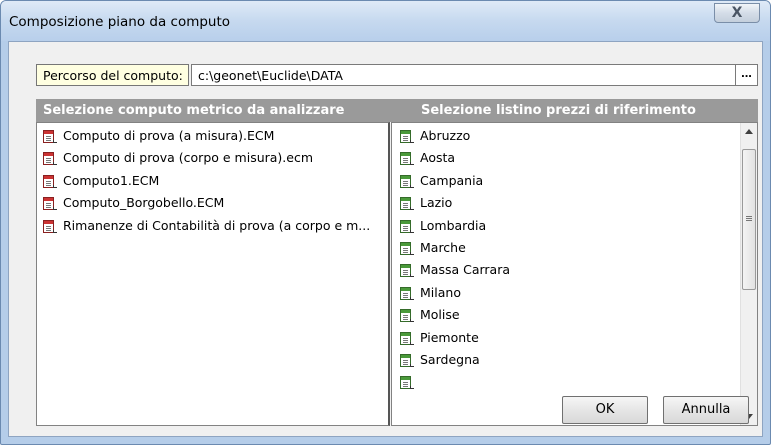  What do you see at coordinates (577, 203) in the screenshot?
I see `listino-list-item: Lazio` at bounding box center [577, 203].